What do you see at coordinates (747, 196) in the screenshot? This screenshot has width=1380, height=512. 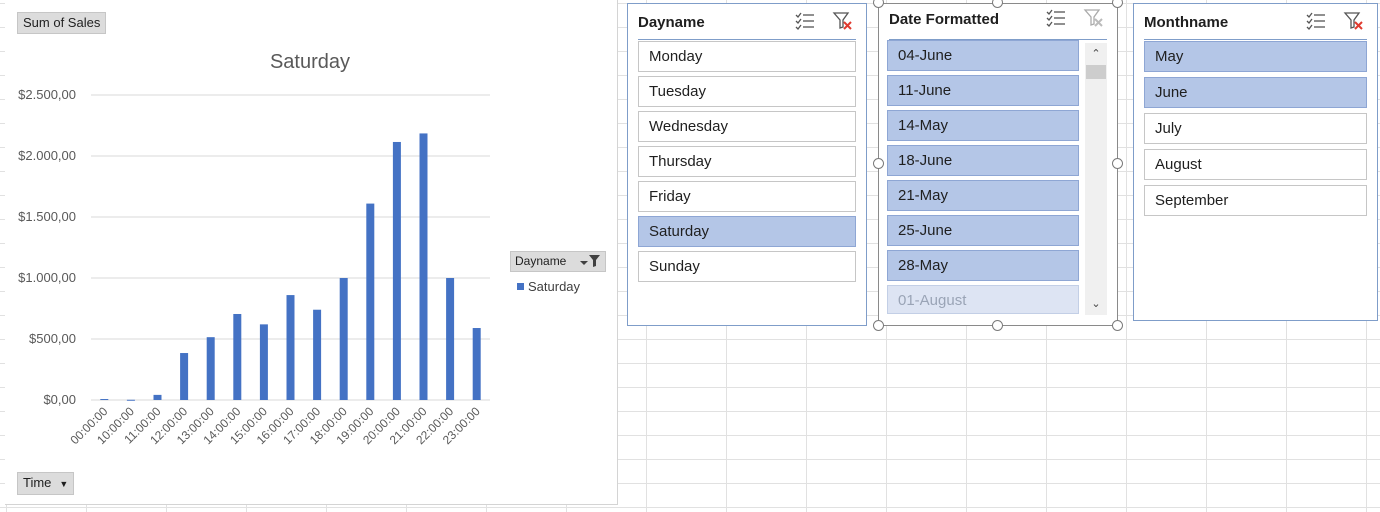 I see `slicer-item-friday: Friday` at bounding box center [747, 196].